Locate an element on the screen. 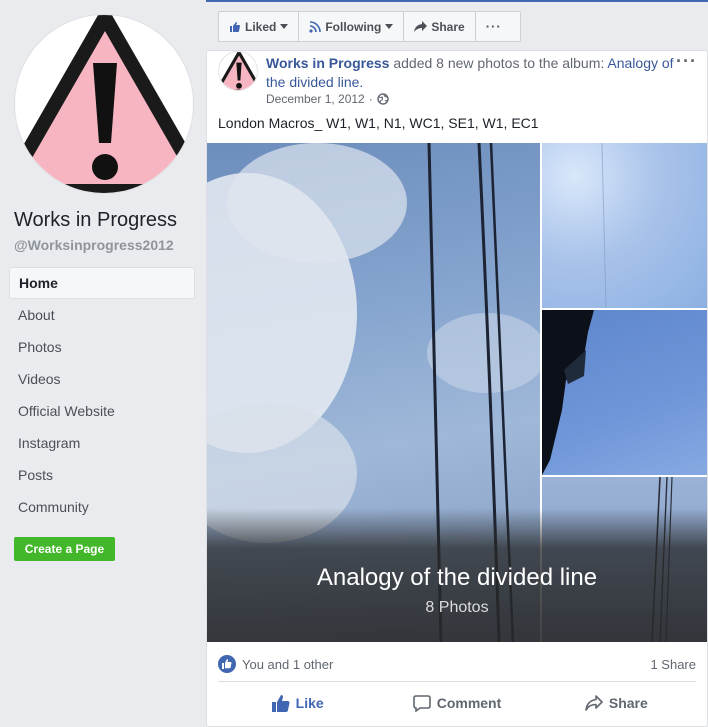 The width and height of the screenshot is (708, 727). more-options-button: ··· is located at coordinates (494, 26).